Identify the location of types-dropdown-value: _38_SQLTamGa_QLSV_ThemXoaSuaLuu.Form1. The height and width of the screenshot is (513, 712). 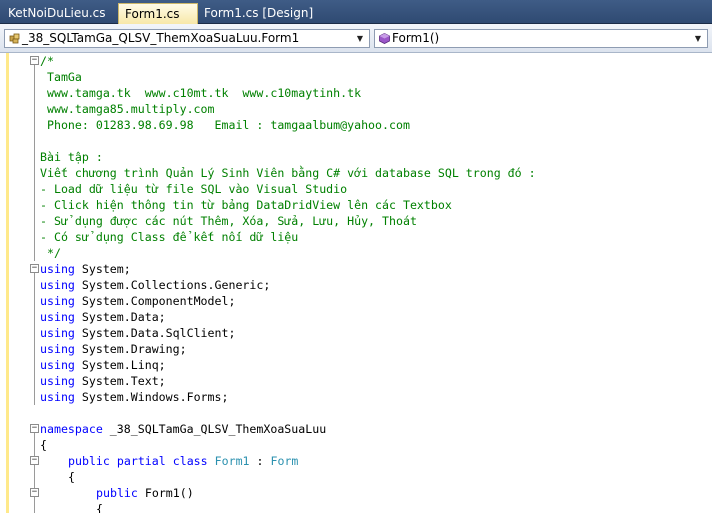
(161, 38).